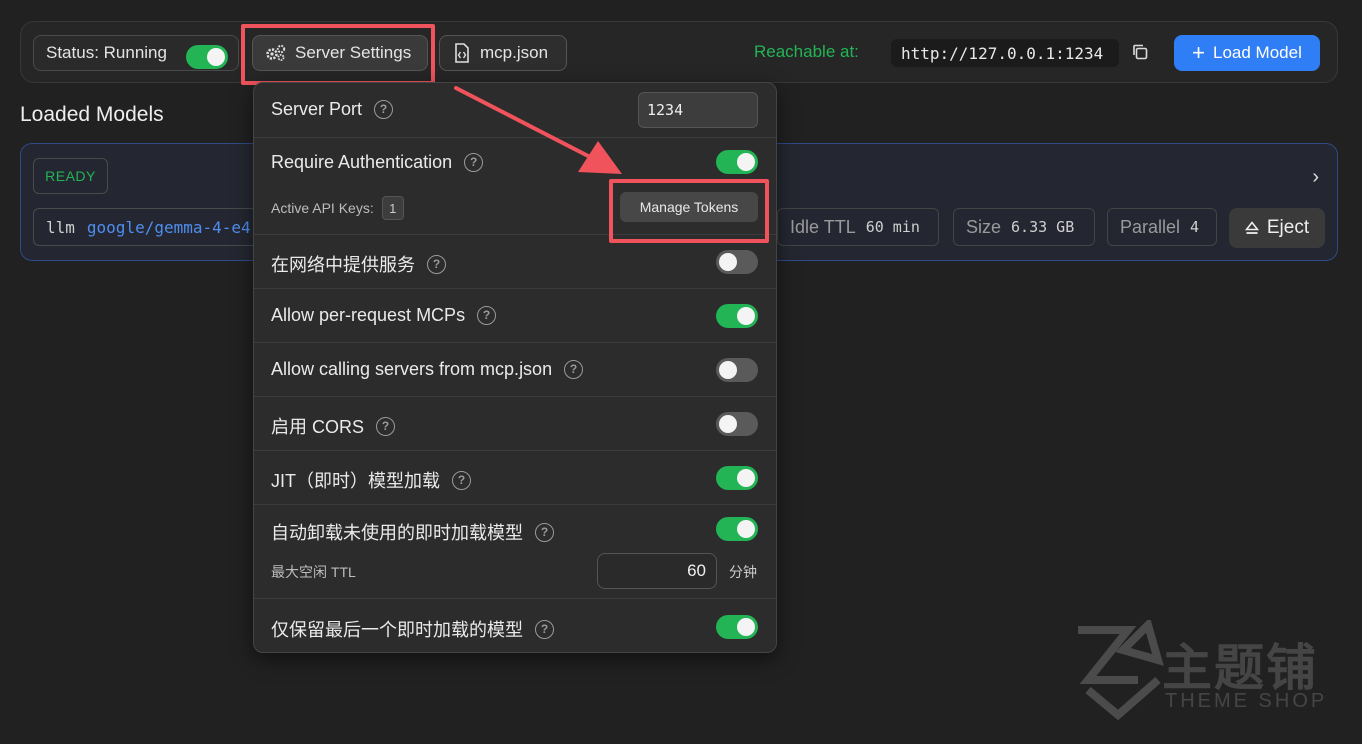  What do you see at coordinates (317, 109) in the screenshot?
I see `server-port-label: Server Port` at bounding box center [317, 109].